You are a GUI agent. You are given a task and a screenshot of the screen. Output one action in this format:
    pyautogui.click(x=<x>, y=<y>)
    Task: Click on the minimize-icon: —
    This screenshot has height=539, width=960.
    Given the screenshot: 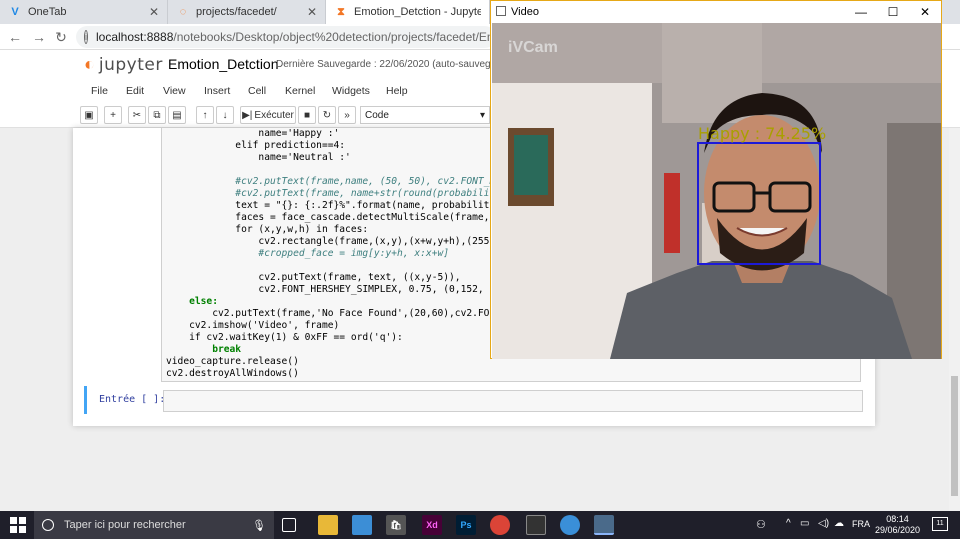 What is the action you would take?
    pyautogui.click(x=861, y=12)
    